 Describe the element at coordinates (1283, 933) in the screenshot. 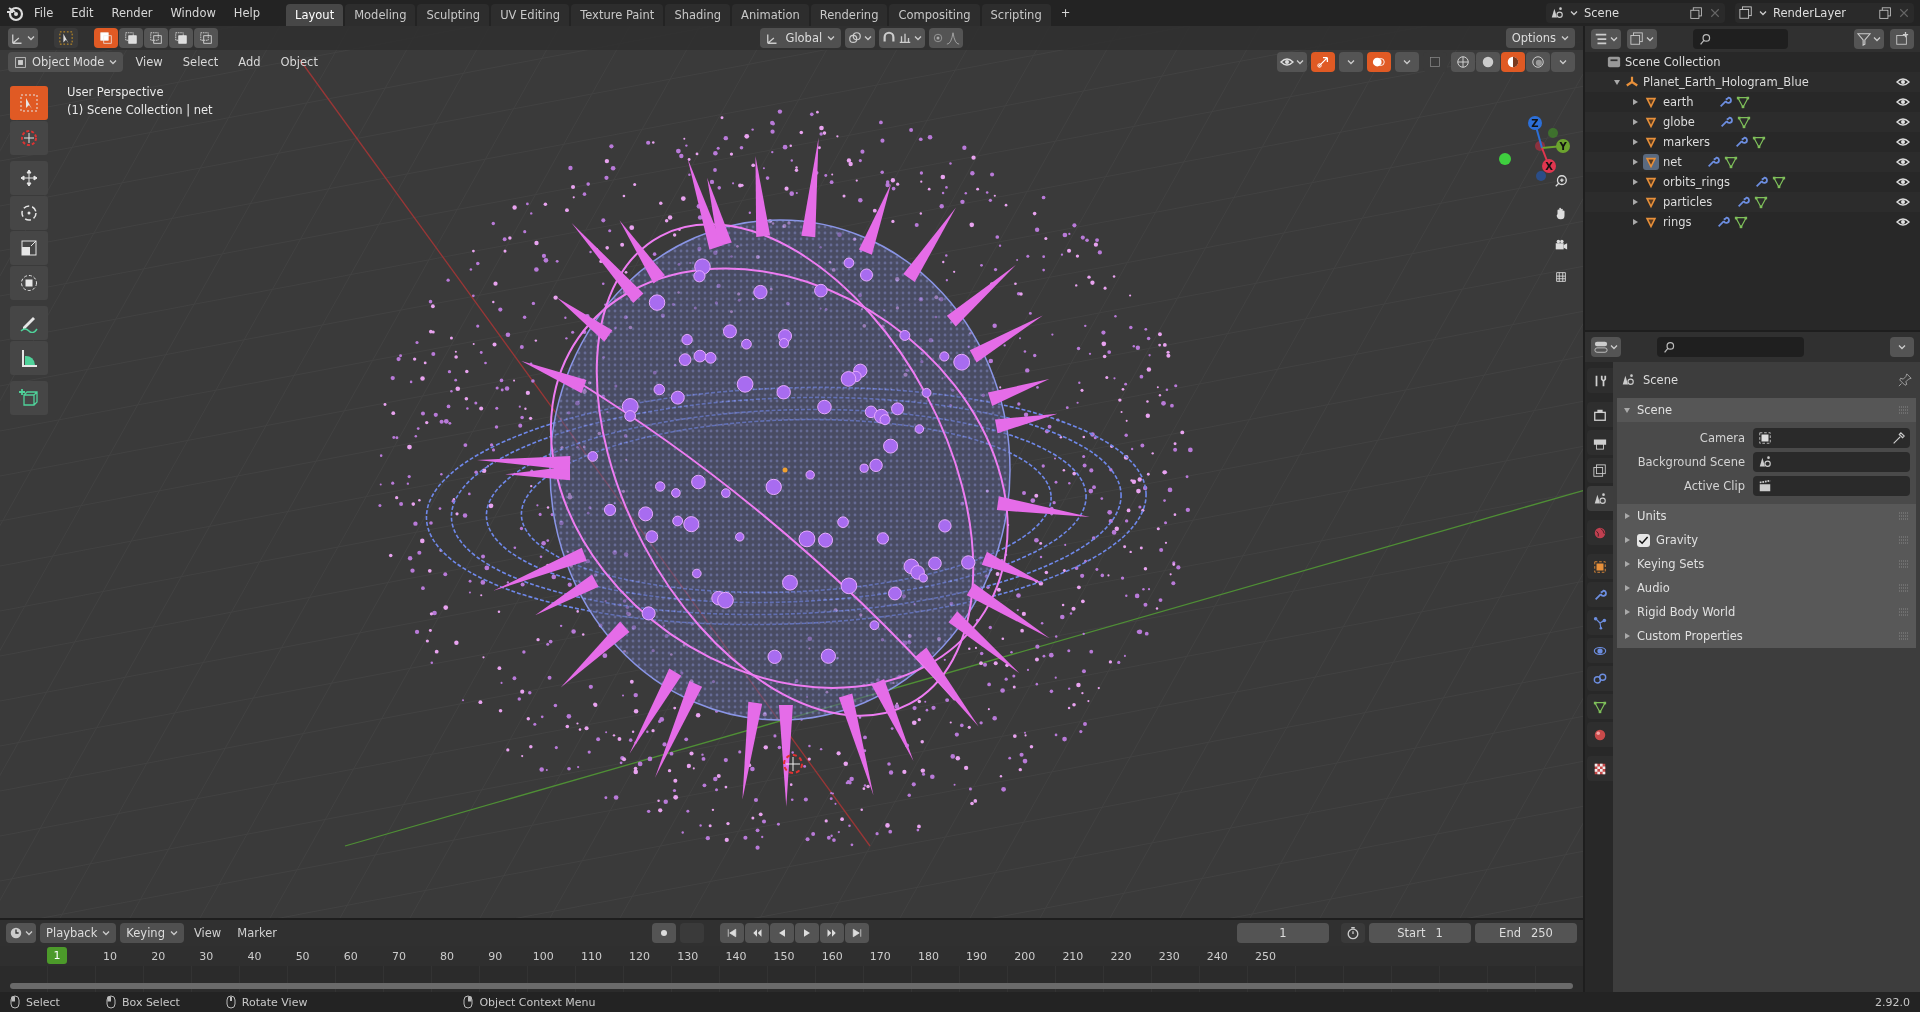

I see `current-frame-field: 1` at that location.